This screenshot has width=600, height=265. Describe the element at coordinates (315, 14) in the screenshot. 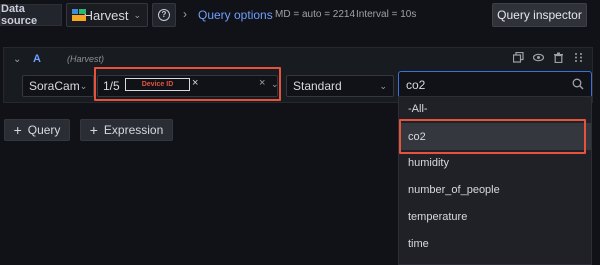

I see `max-data-points: MD = auto = 2214` at that location.